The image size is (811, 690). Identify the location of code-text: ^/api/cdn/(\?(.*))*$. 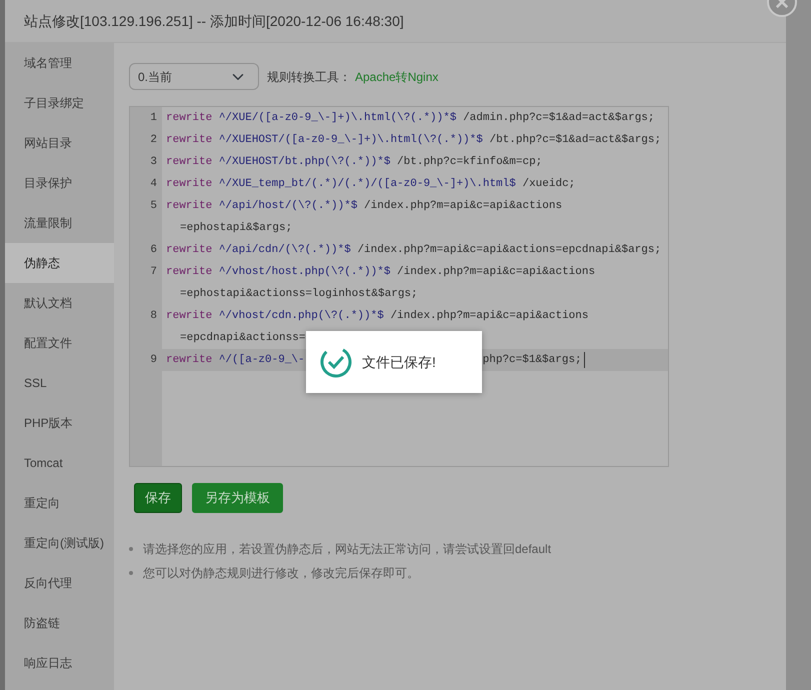
(285, 250).